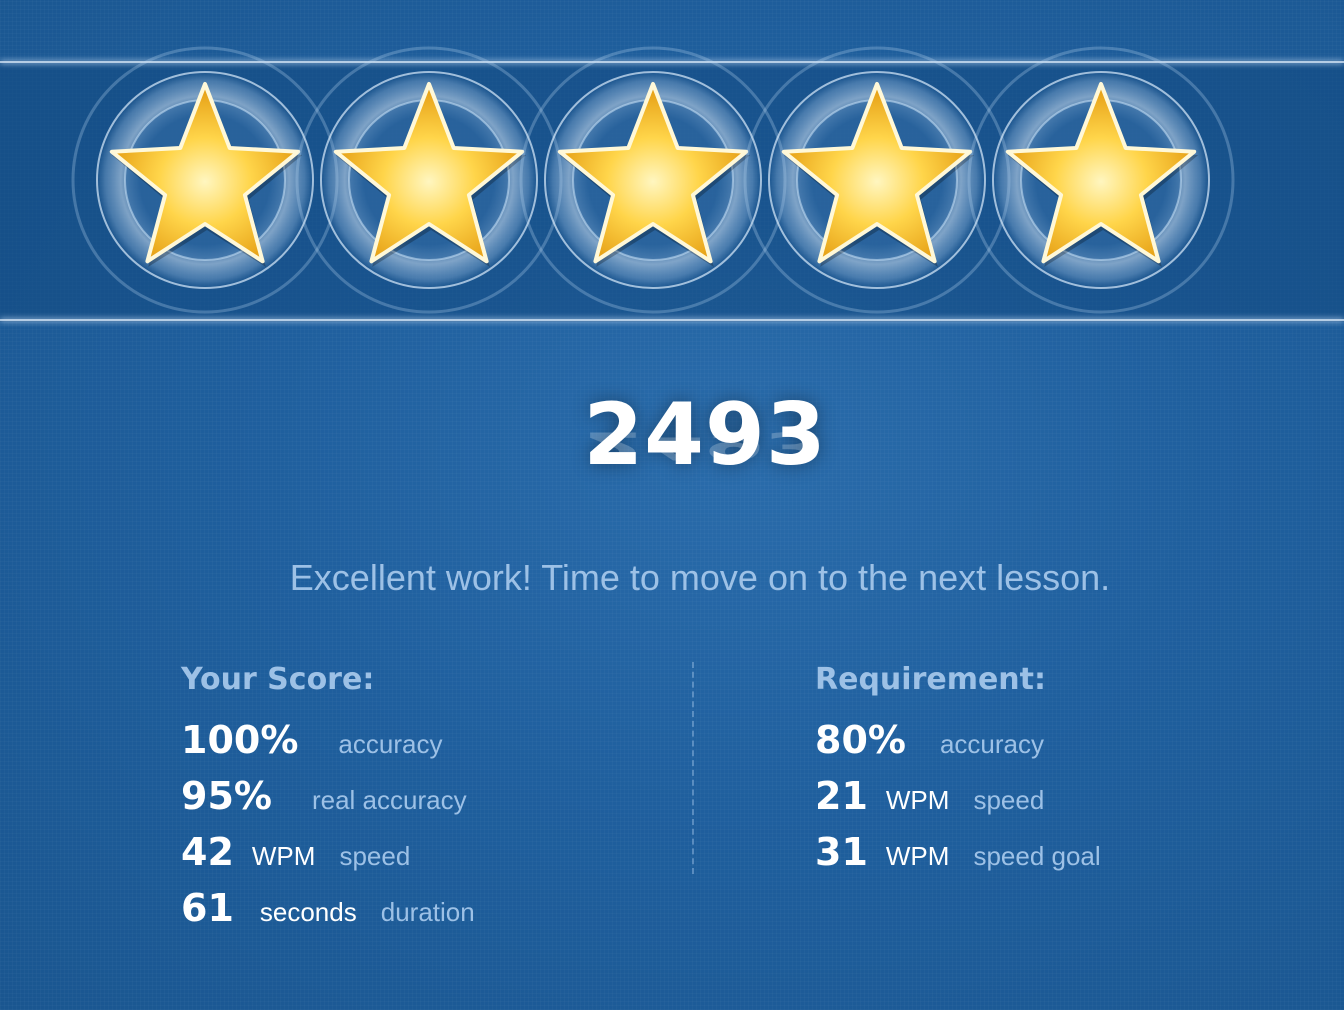  I want to click on total-score: 2493, so click(705, 435).